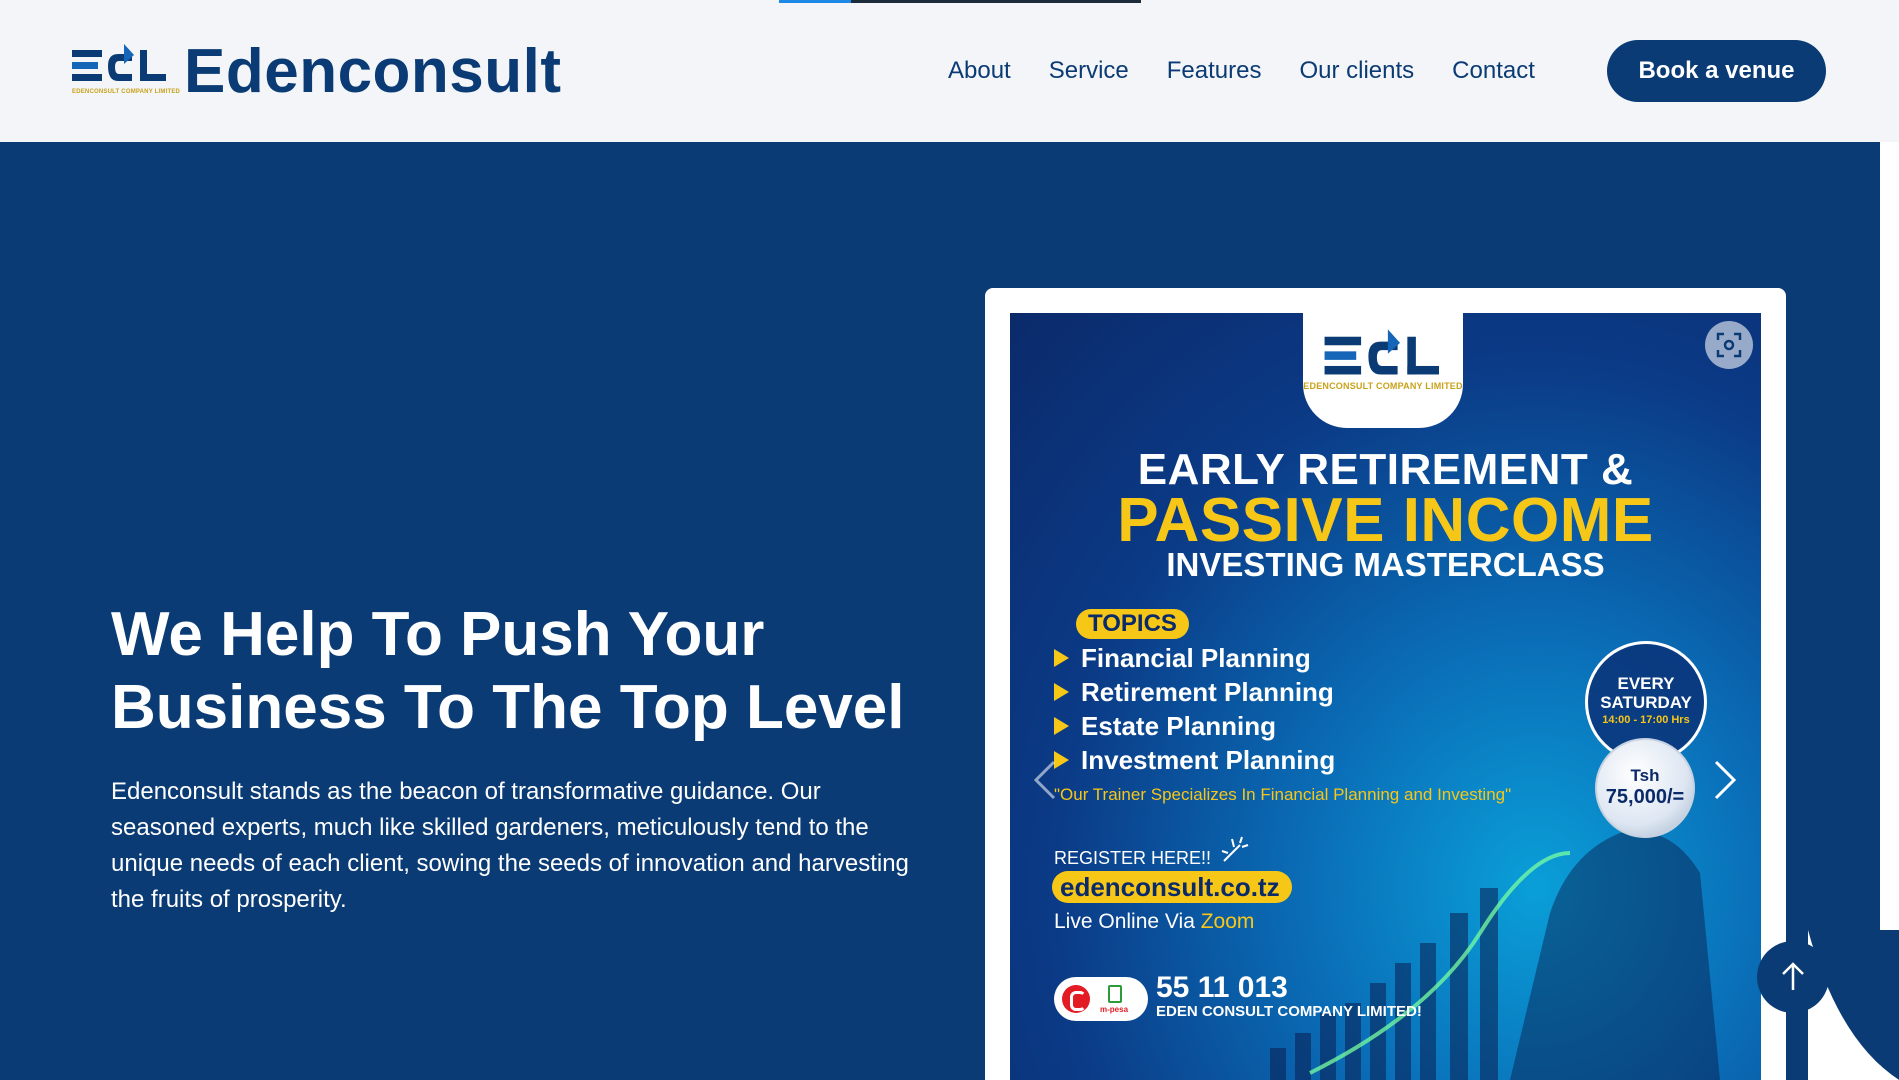 The width and height of the screenshot is (1899, 1080). I want to click on price-badge: Tsh 75,000/=, so click(1645, 788).